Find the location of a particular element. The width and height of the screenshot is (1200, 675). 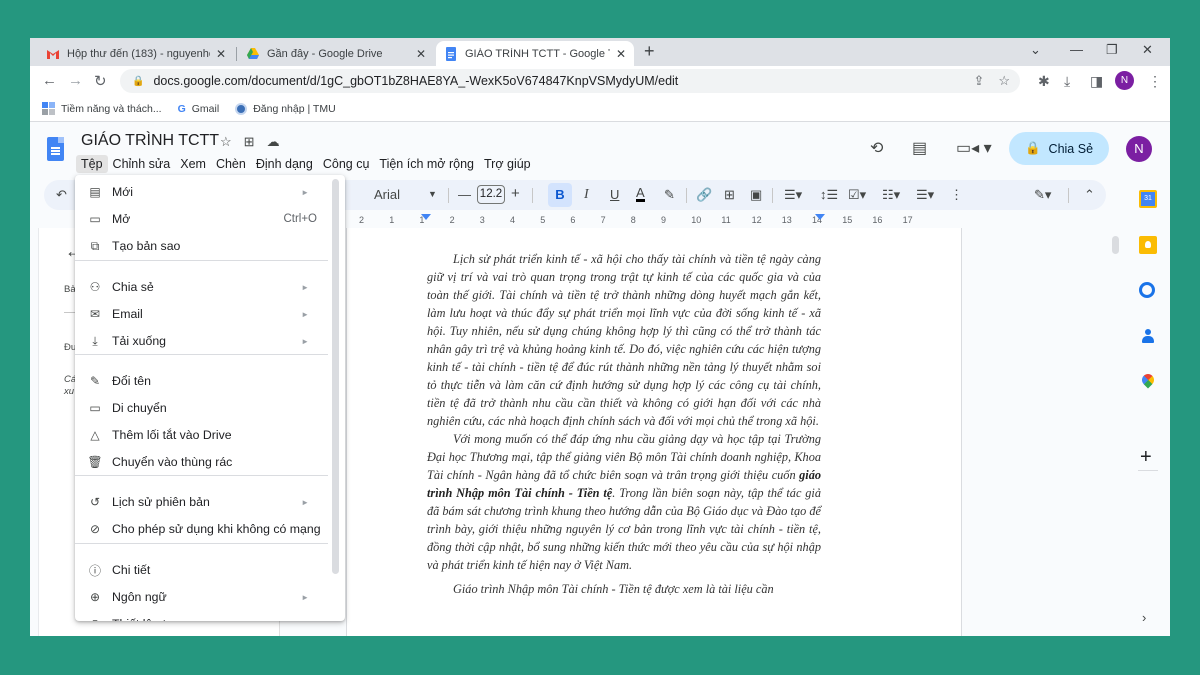

extensions-icon: ✱ is located at coordinates (1044, 81).